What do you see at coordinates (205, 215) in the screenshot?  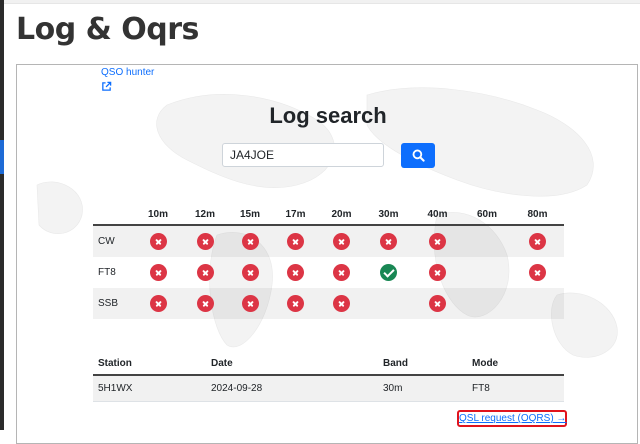 I see `band-header: 12m` at bounding box center [205, 215].